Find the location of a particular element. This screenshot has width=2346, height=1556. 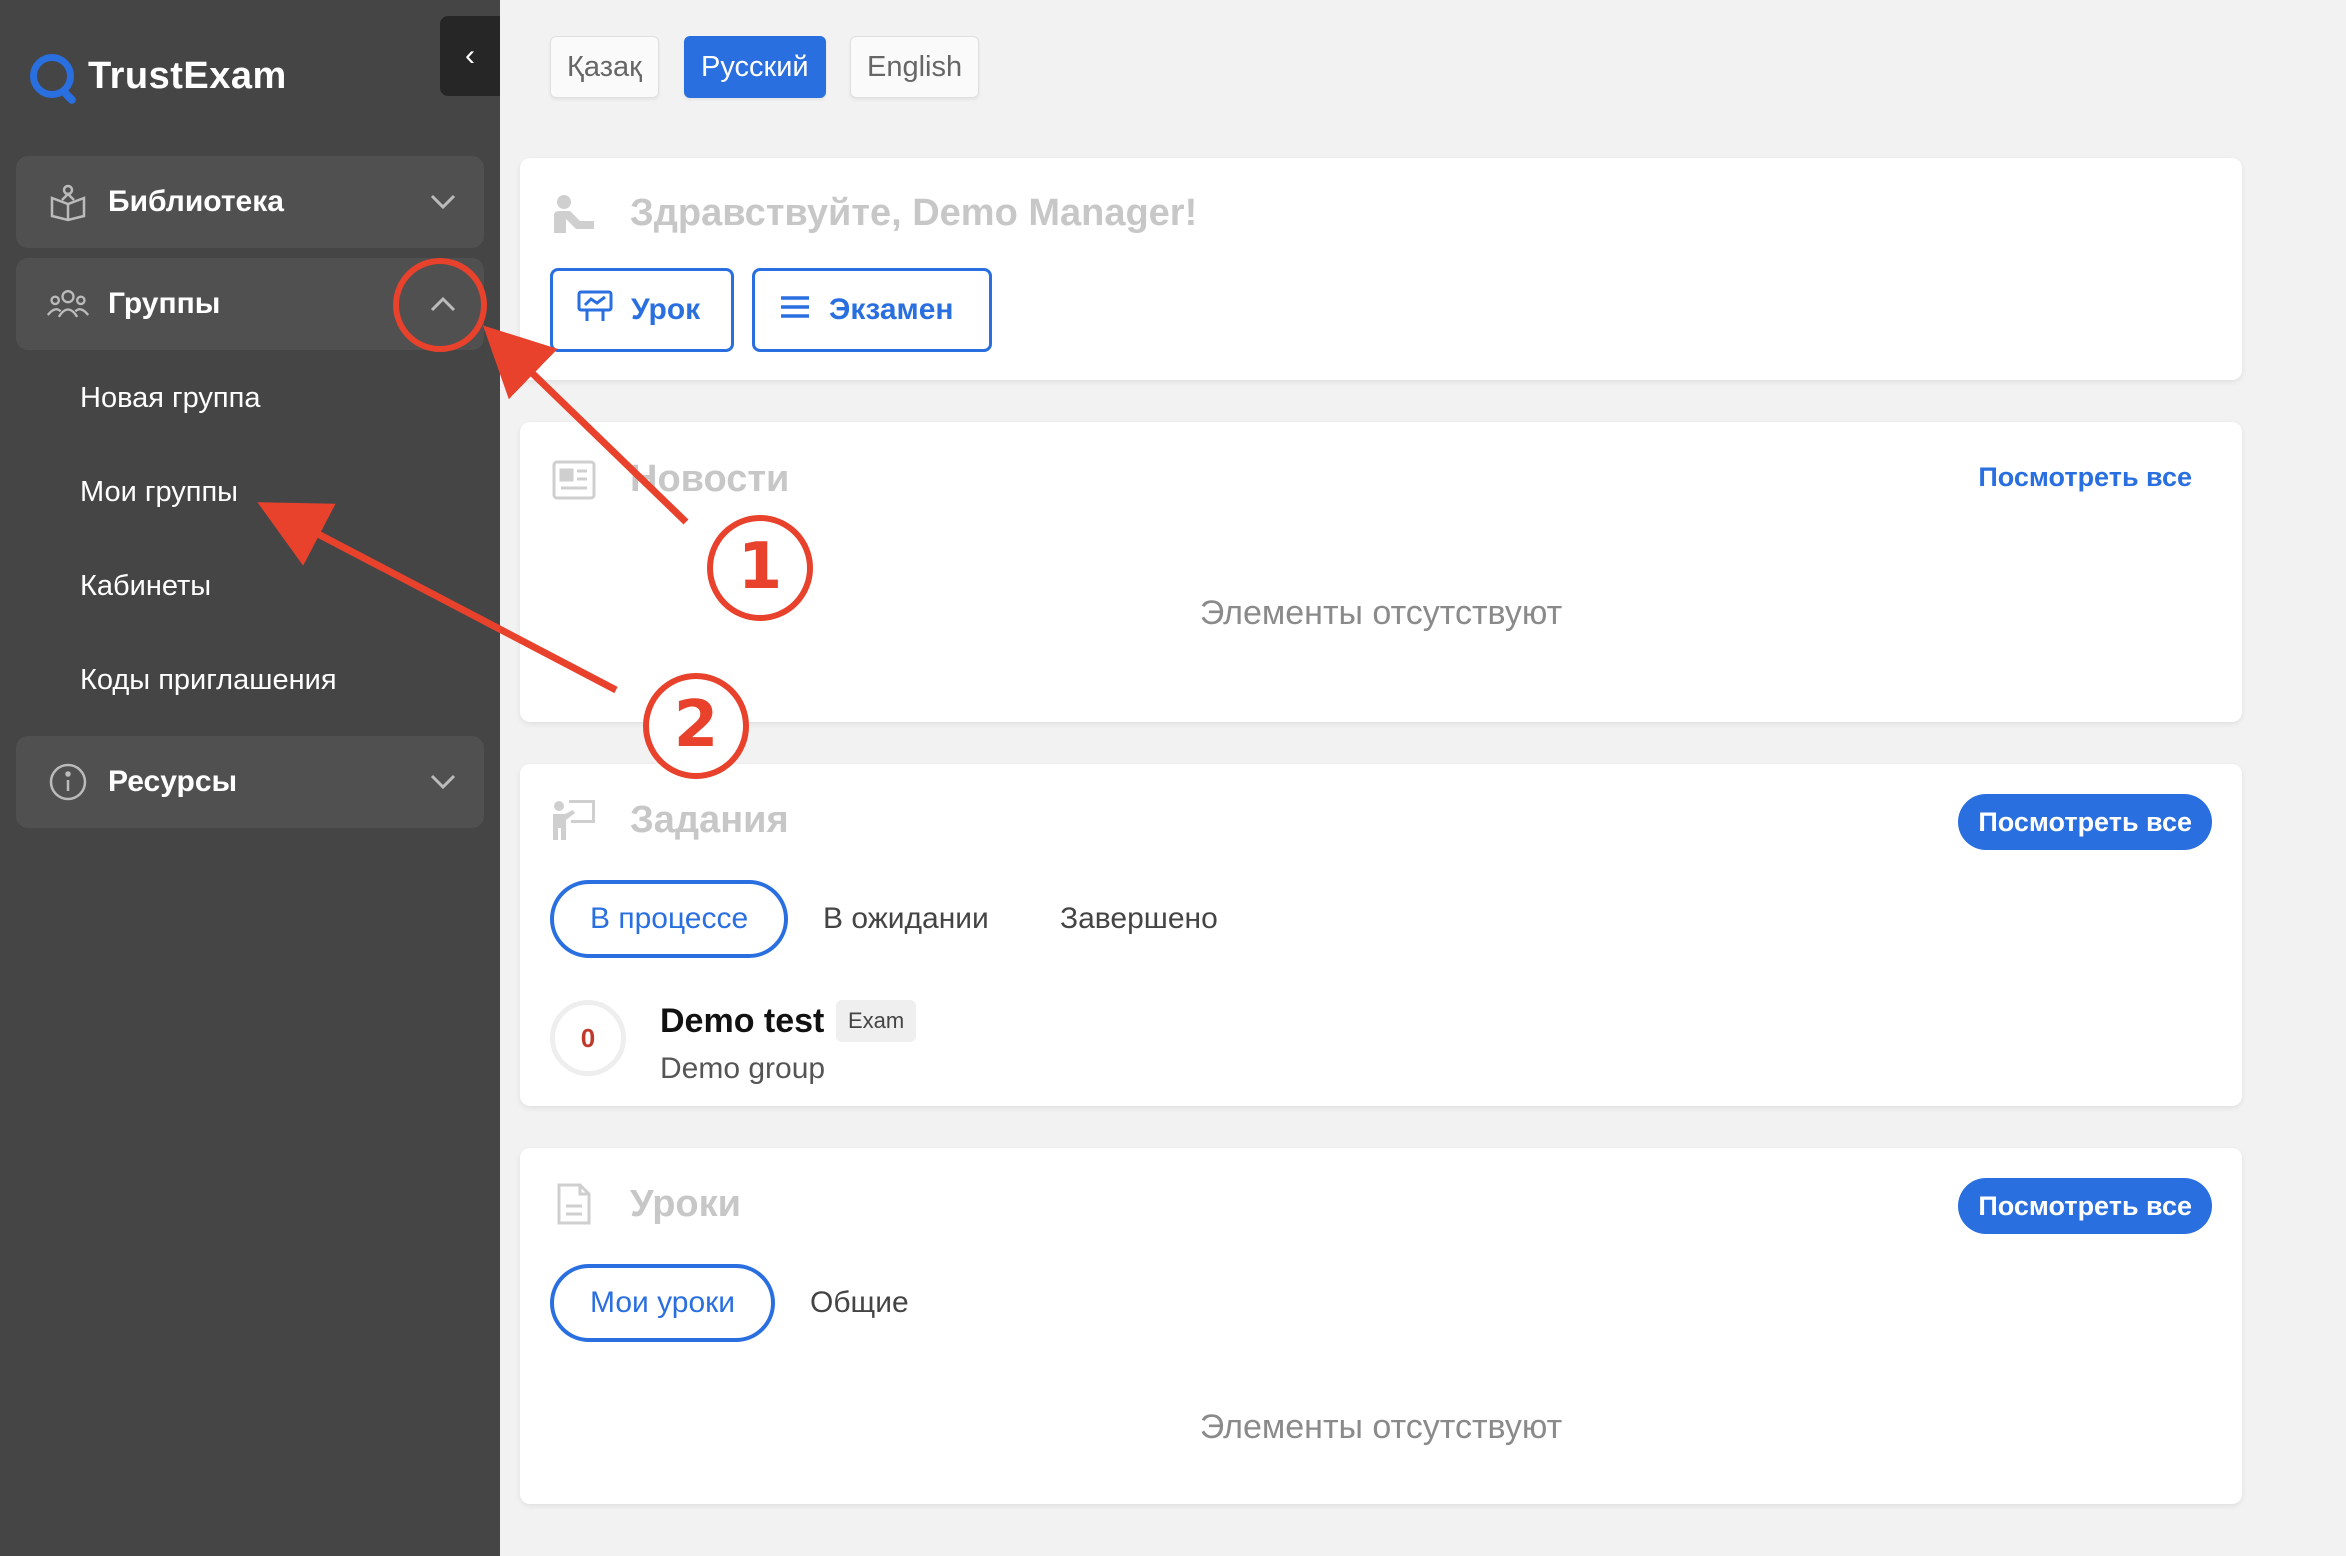

tab-completed: Завершено is located at coordinates (1139, 919).